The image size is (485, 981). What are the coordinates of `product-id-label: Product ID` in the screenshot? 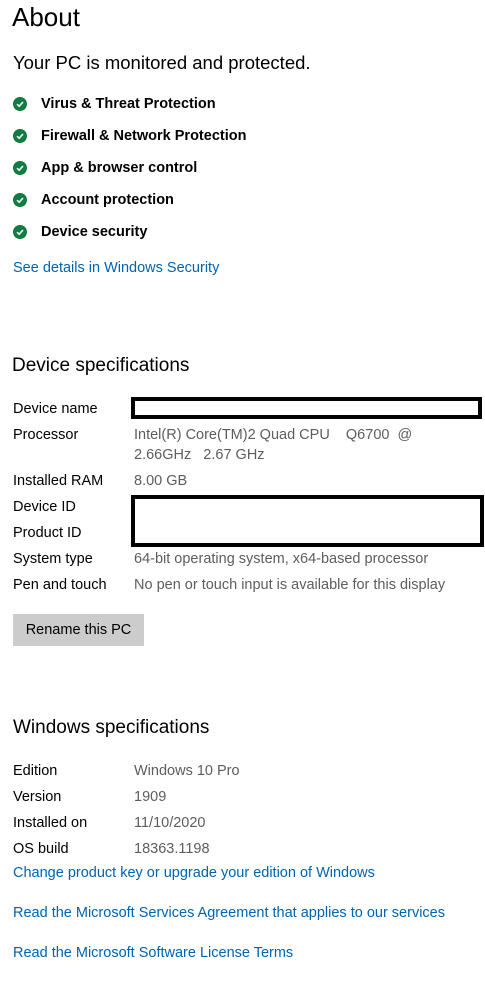 It's located at (47, 533).